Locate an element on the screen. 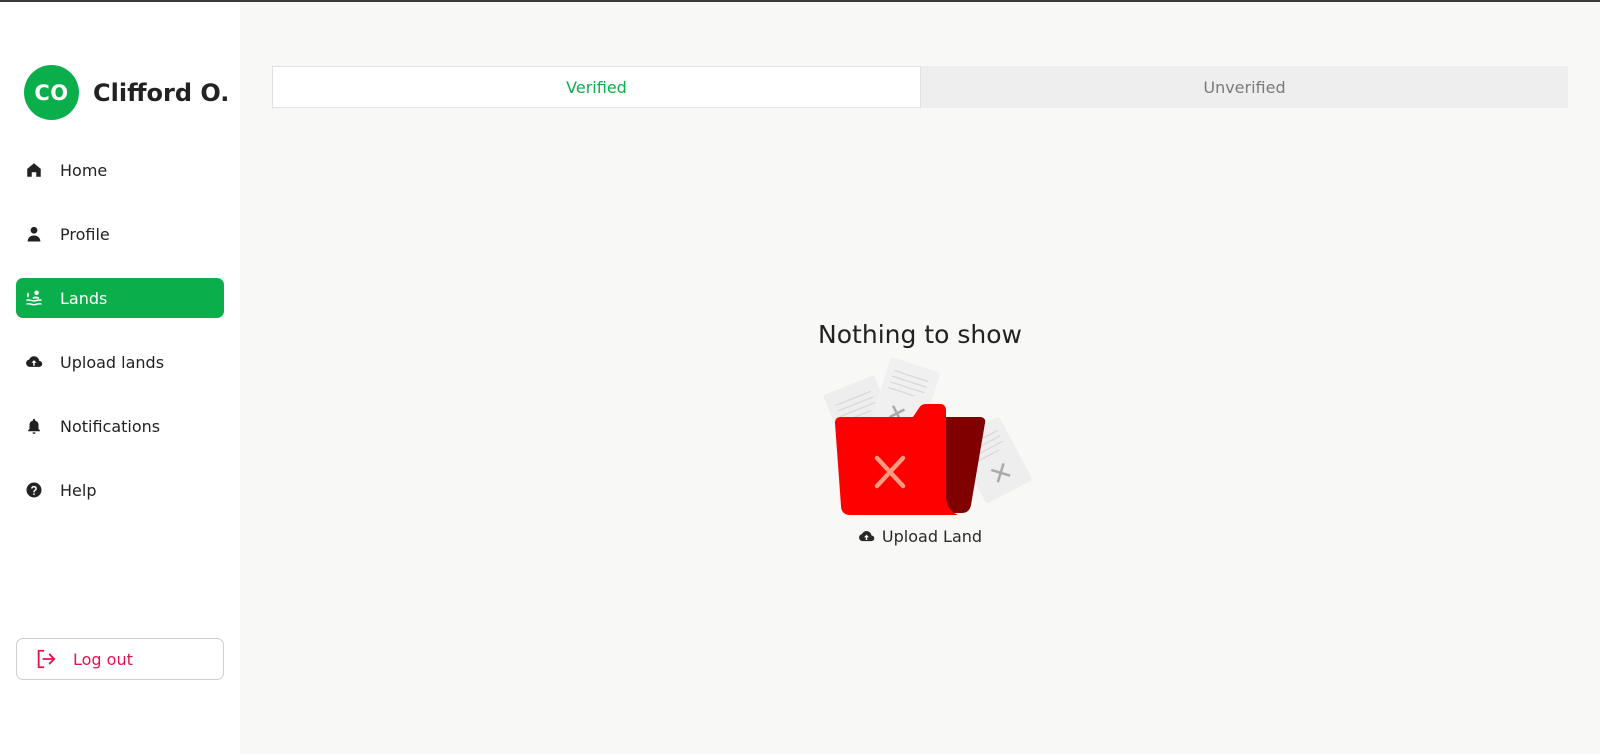 This screenshot has width=1600, height=754. sidebar-item-label: Help is located at coordinates (78, 490).